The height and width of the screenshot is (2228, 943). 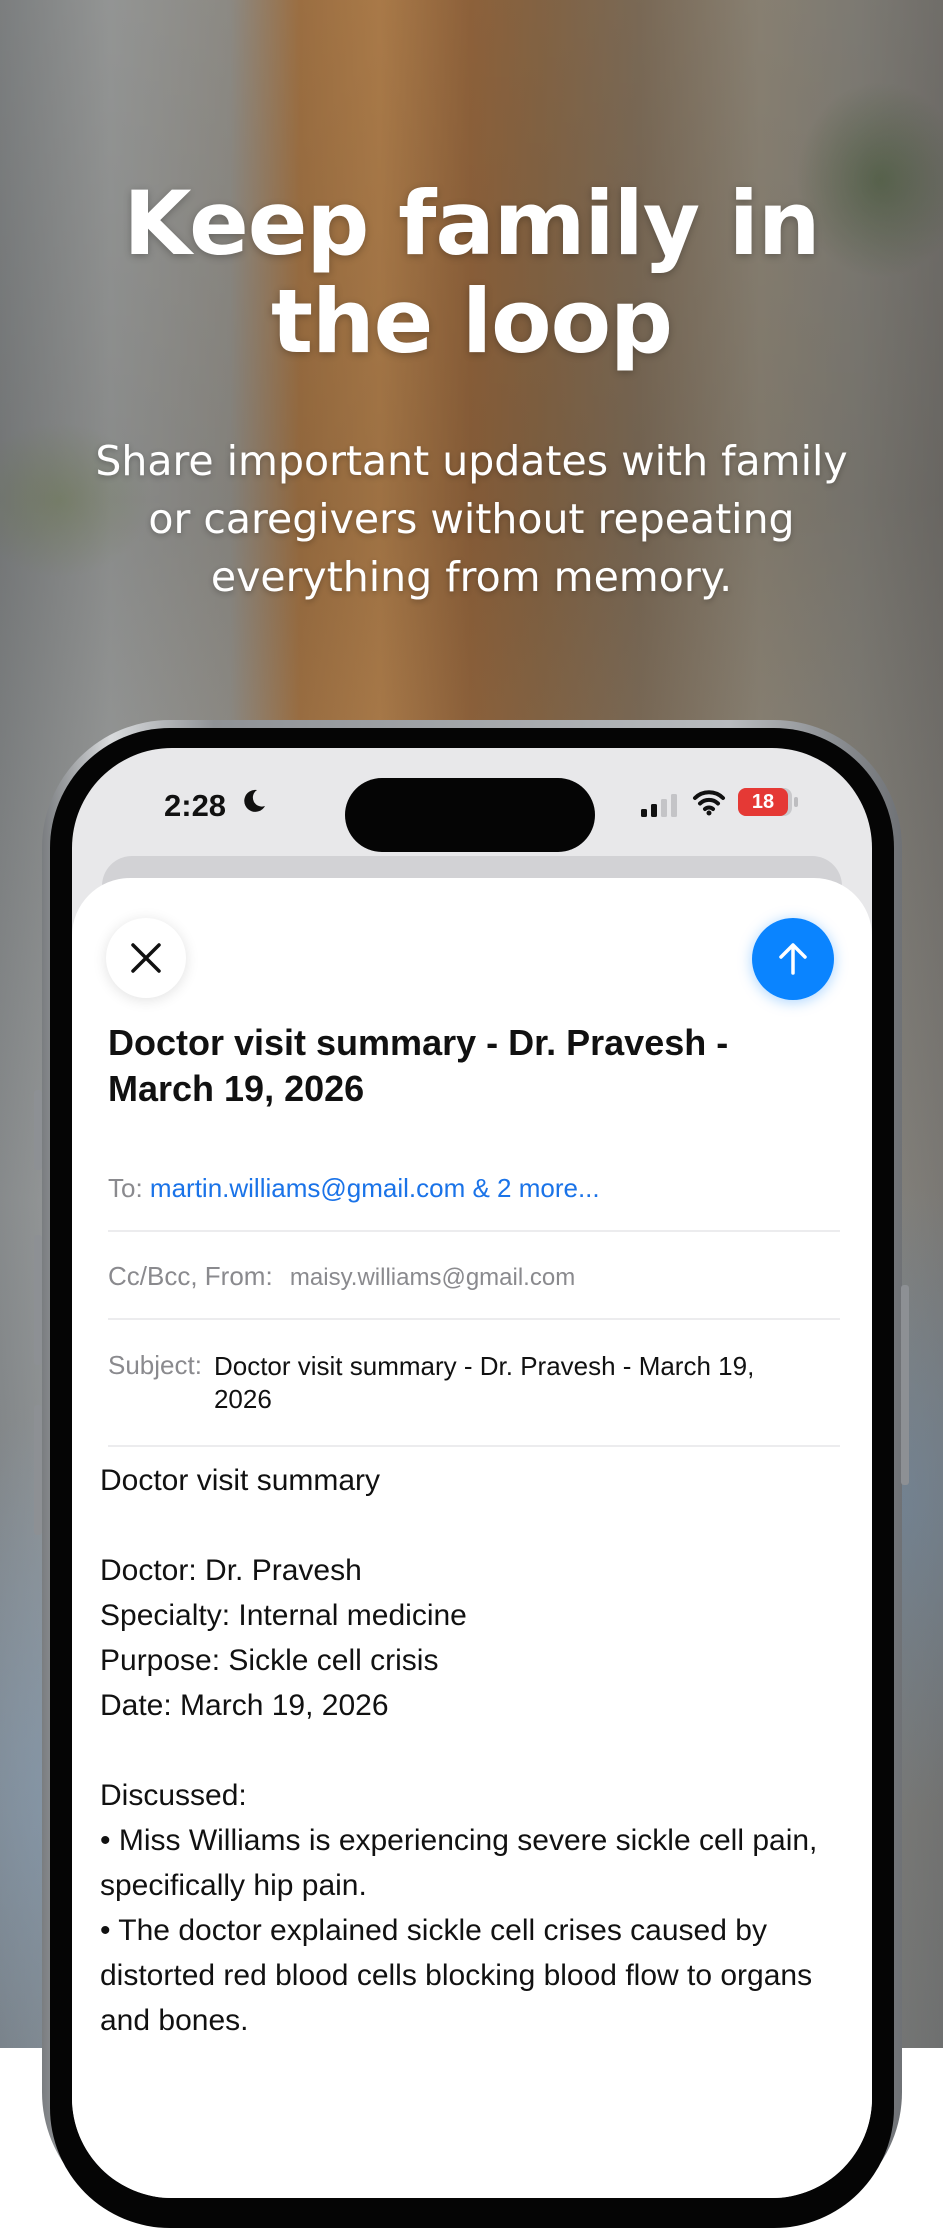 I want to click on close-button, so click(x=146, y=958).